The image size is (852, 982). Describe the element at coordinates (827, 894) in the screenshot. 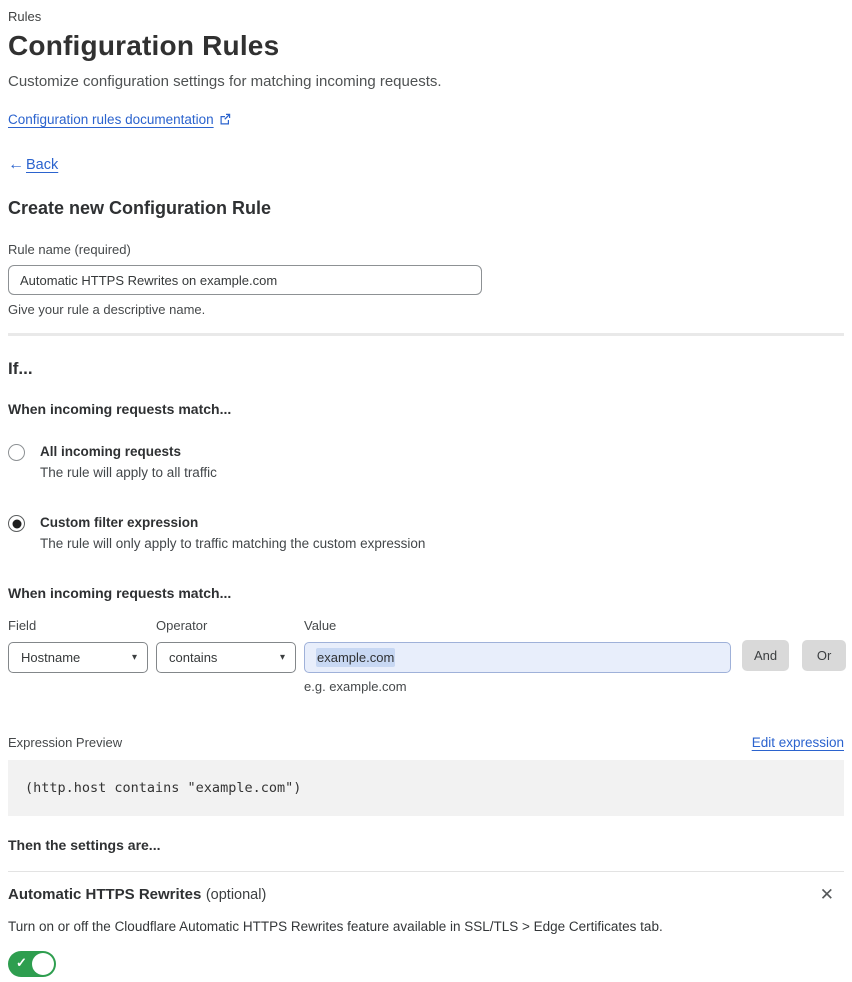

I see `close-icon: ✕` at that location.